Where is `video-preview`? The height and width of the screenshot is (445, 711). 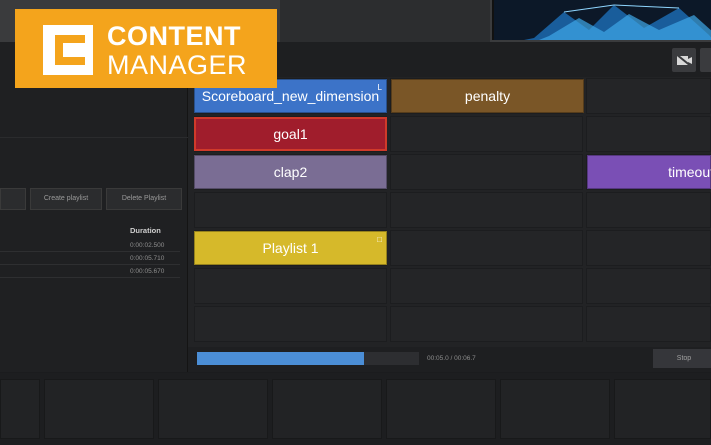 video-preview is located at coordinates (601, 20).